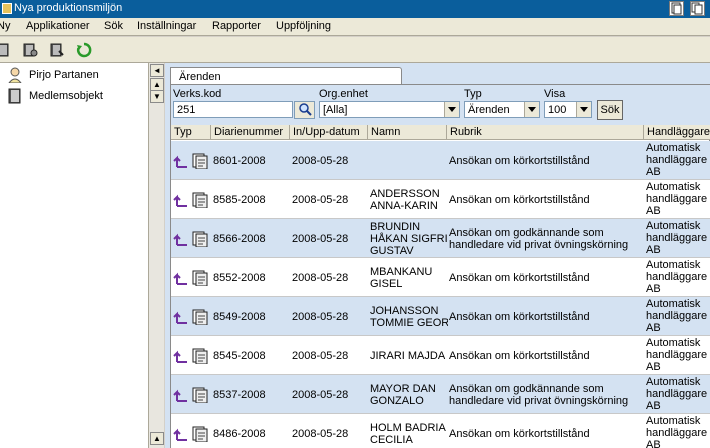 This screenshot has width=710, height=448. What do you see at coordinates (389, 109) in the screenshot?
I see `orgenhet-select: [Alla]` at bounding box center [389, 109].